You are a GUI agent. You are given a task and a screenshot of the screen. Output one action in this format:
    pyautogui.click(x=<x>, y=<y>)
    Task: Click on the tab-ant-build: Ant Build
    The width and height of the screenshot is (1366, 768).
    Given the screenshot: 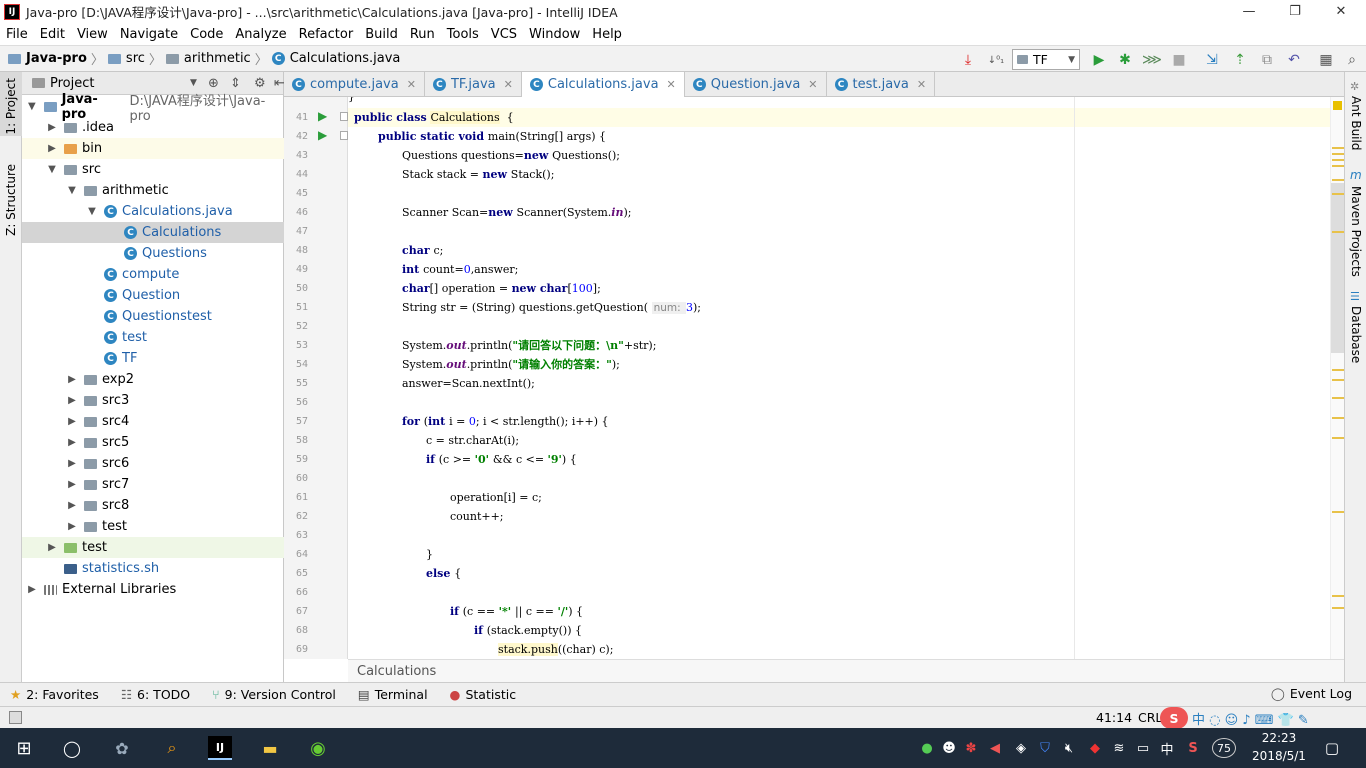 What is the action you would take?
    pyautogui.click(x=1356, y=123)
    